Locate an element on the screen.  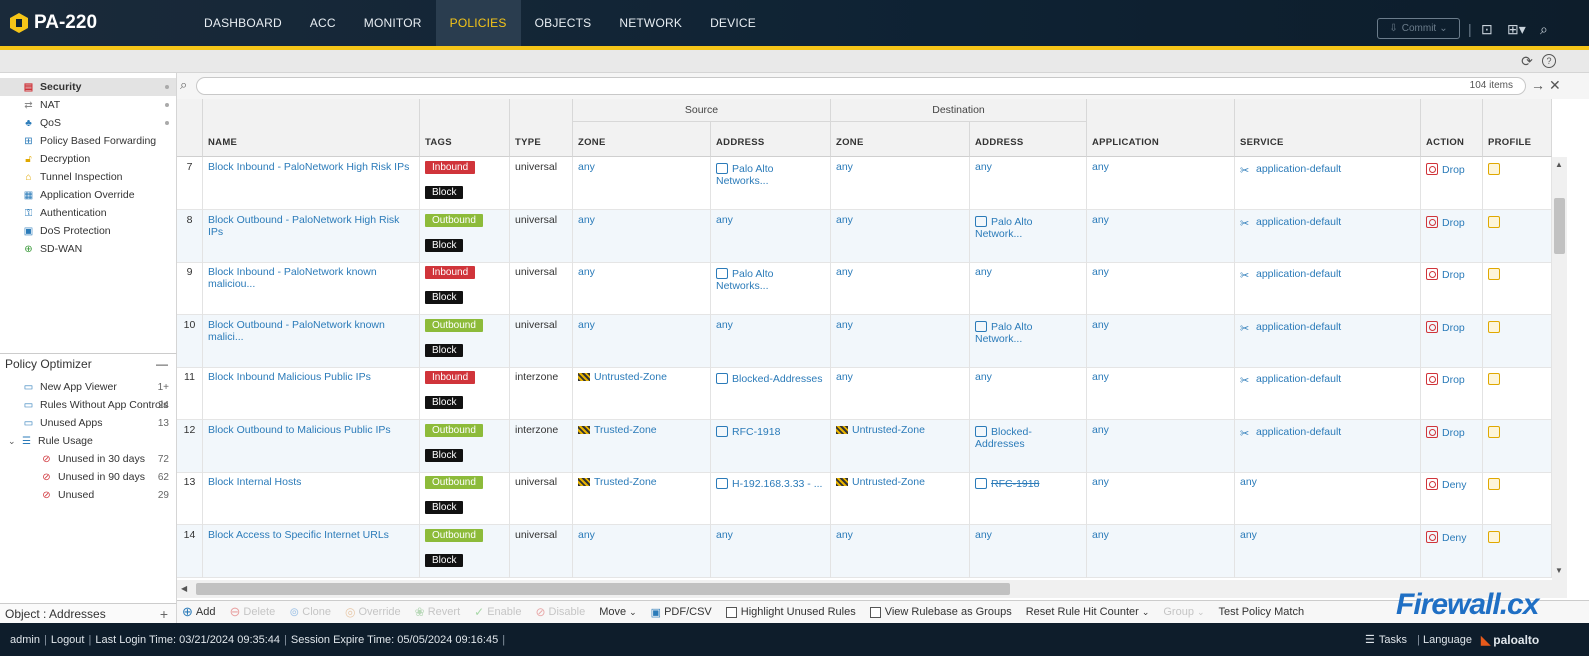
horizontal-scroll-thumb is located at coordinates (603, 589).